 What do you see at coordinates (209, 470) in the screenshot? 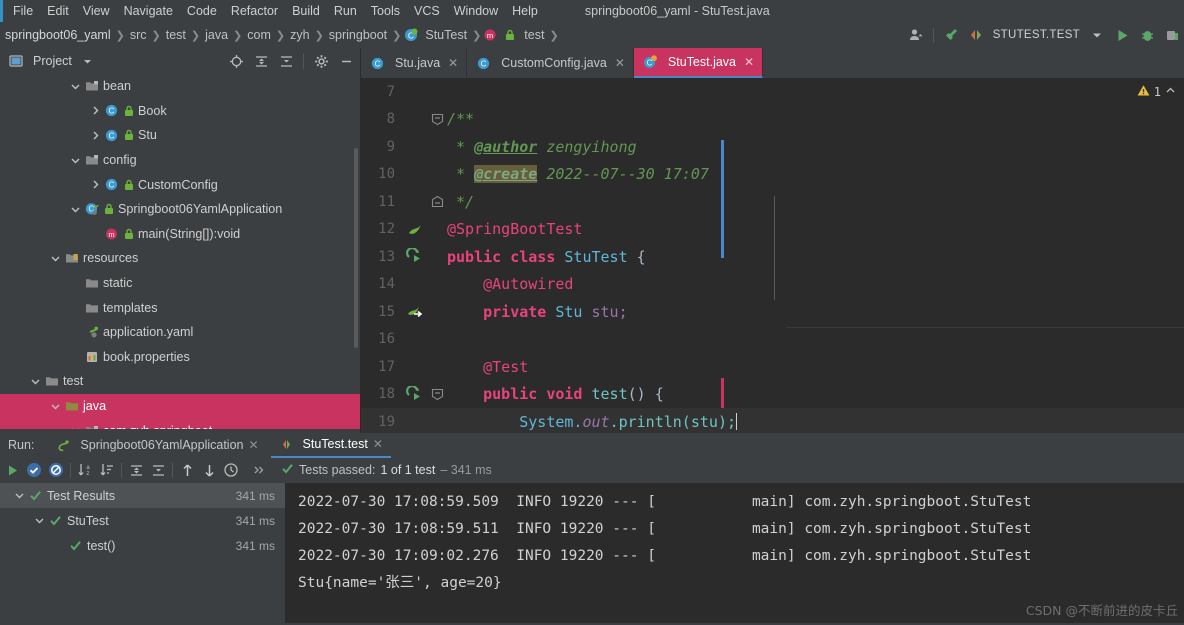
I see `next-icon` at bounding box center [209, 470].